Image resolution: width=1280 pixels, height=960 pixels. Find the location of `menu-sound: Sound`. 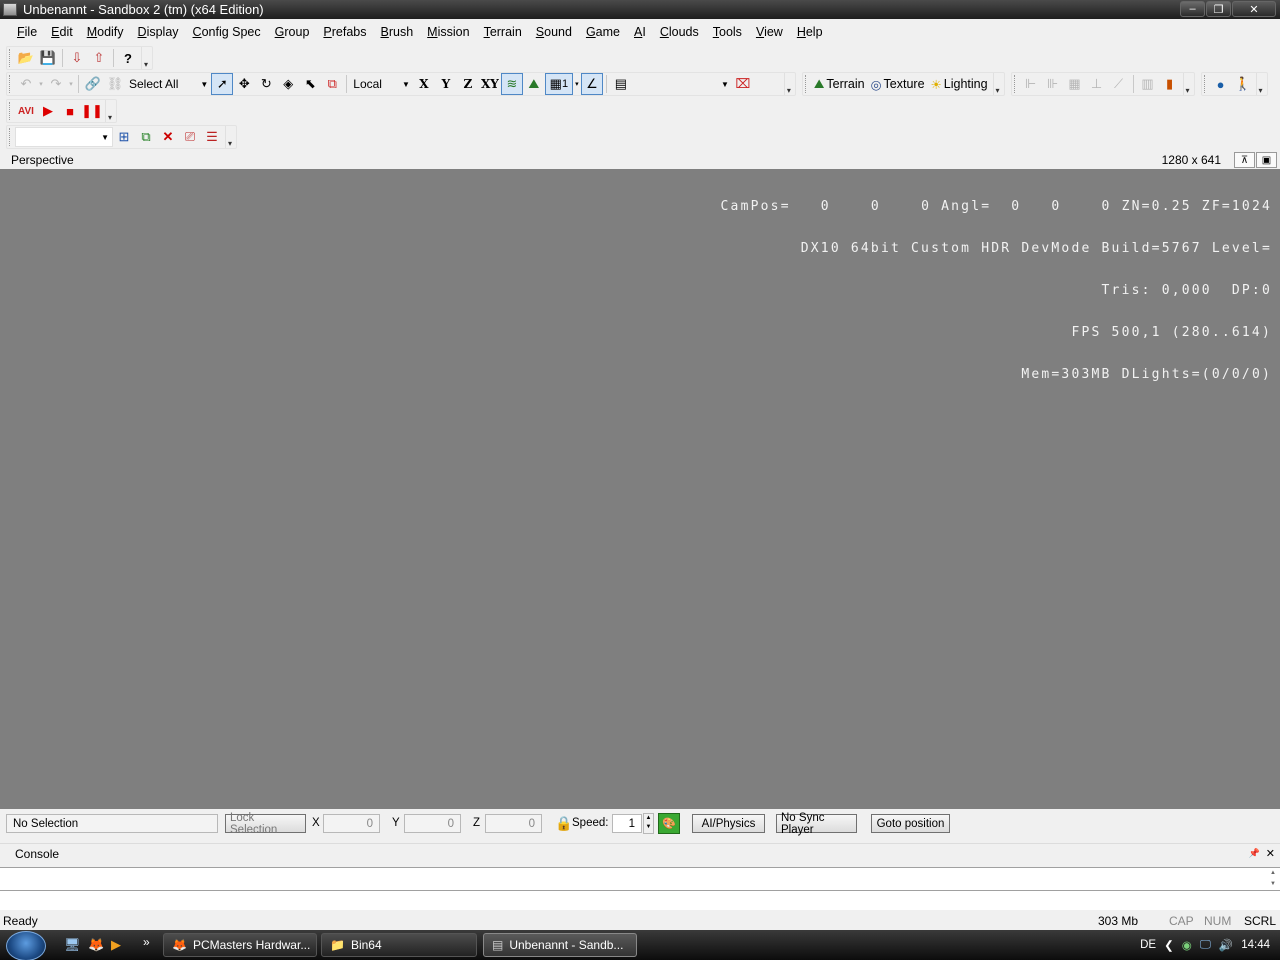

menu-sound: Sound is located at coordinates (554, 32).